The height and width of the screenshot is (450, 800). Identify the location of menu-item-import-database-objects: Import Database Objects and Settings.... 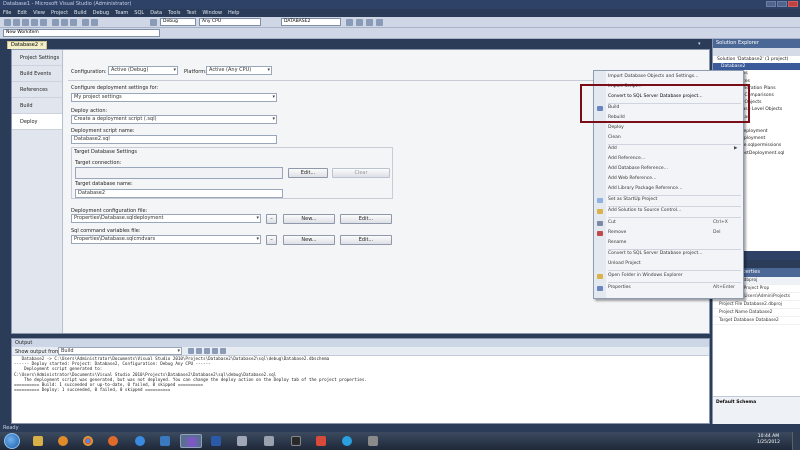
(653, 76).